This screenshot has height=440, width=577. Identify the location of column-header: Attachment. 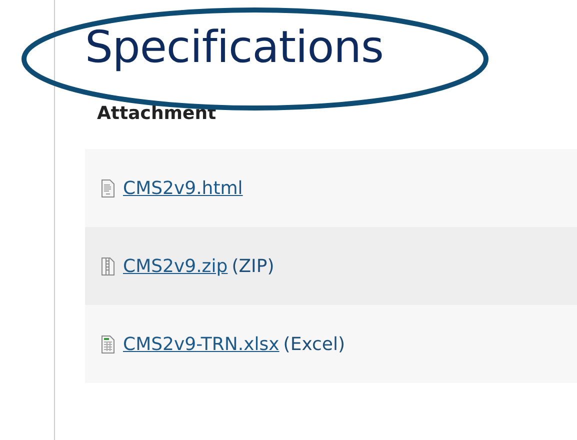
(156, 114).